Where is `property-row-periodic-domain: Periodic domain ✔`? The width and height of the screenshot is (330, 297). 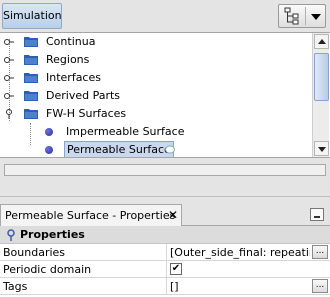
property-row-periodic-domain: Periodic domain ✔ is located at coordinates (165, 269).